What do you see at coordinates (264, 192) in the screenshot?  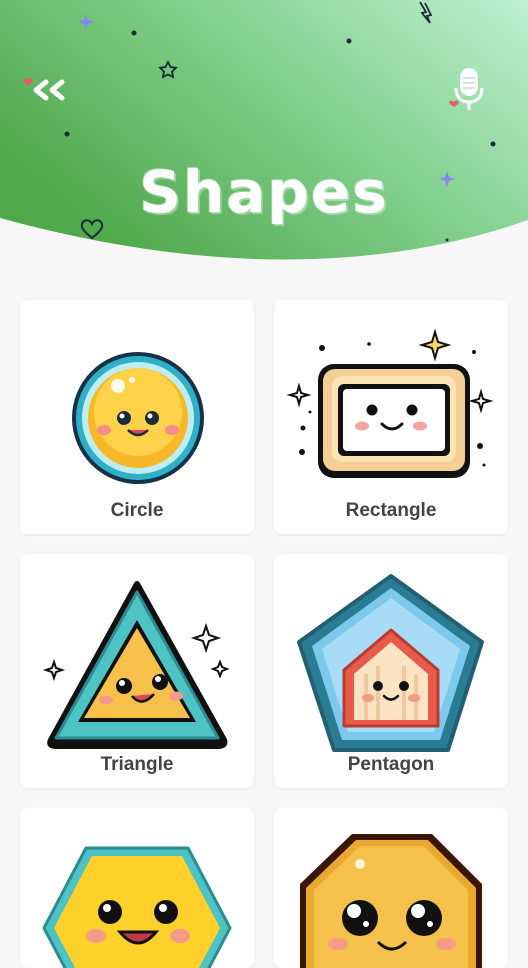 I see `page-title: Shapes` at bounding box center [264, 192].